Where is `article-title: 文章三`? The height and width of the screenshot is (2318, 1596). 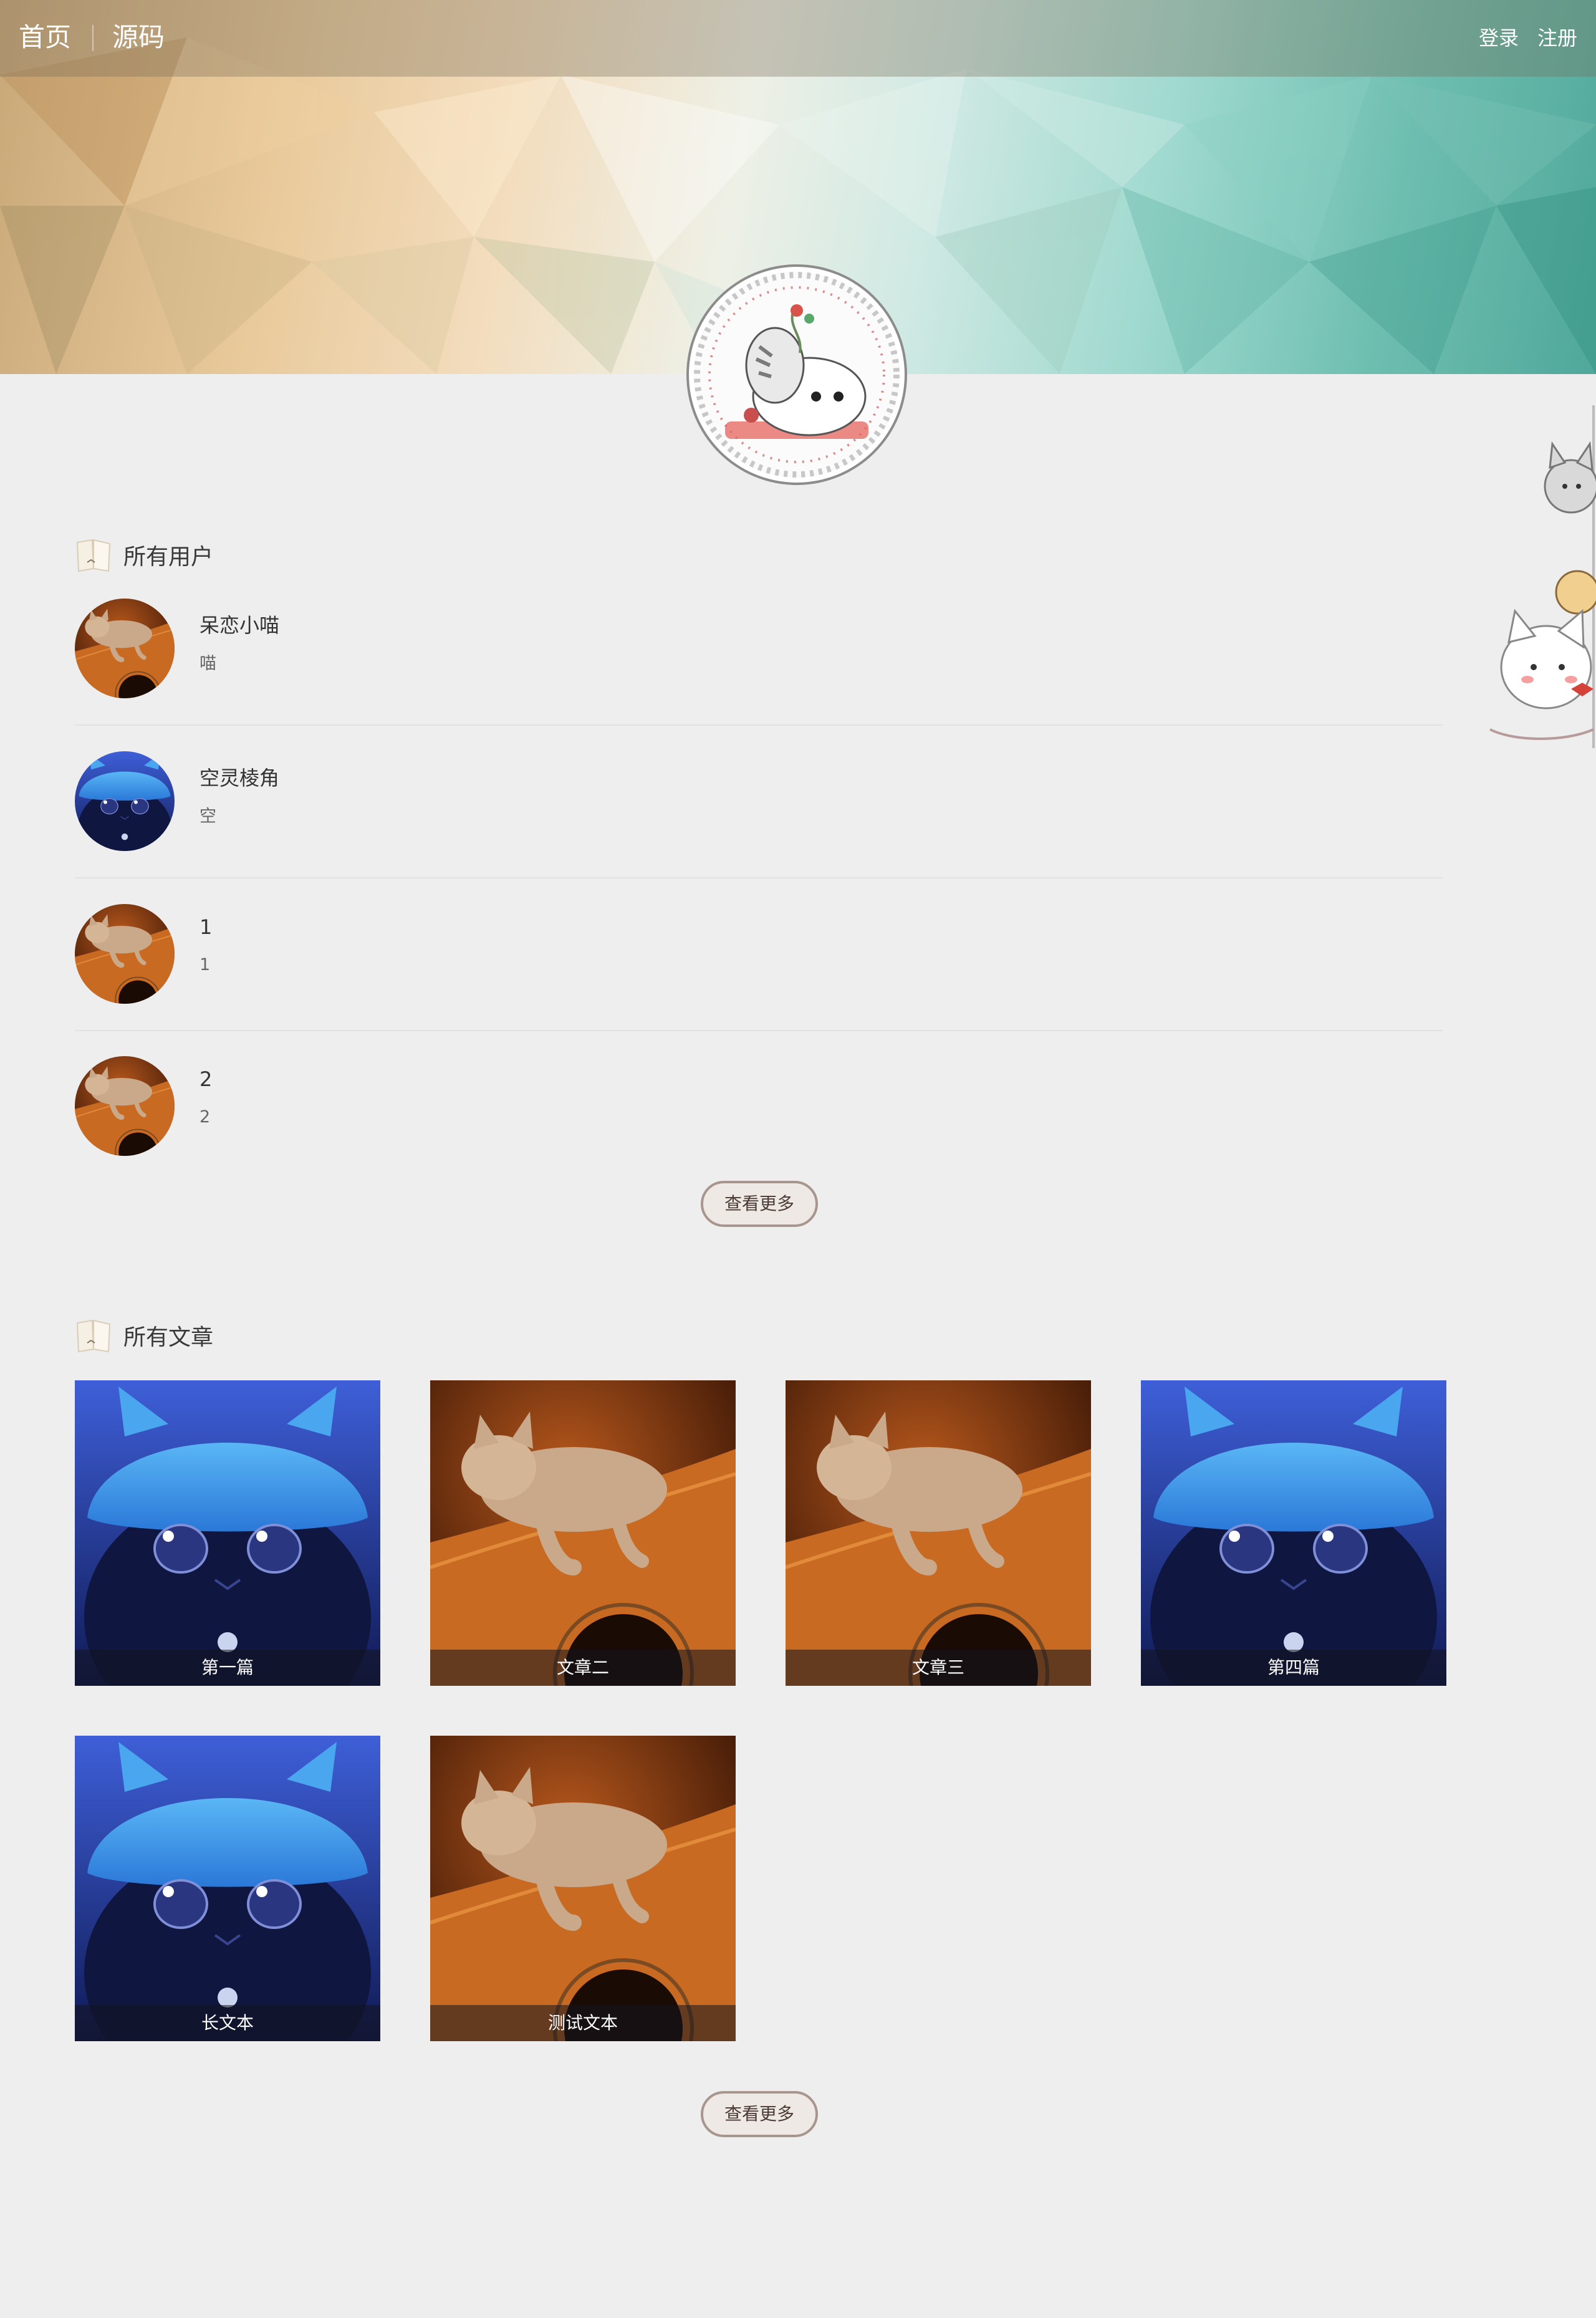 article-title: 文章三 is located at coordinates (938, 1668).